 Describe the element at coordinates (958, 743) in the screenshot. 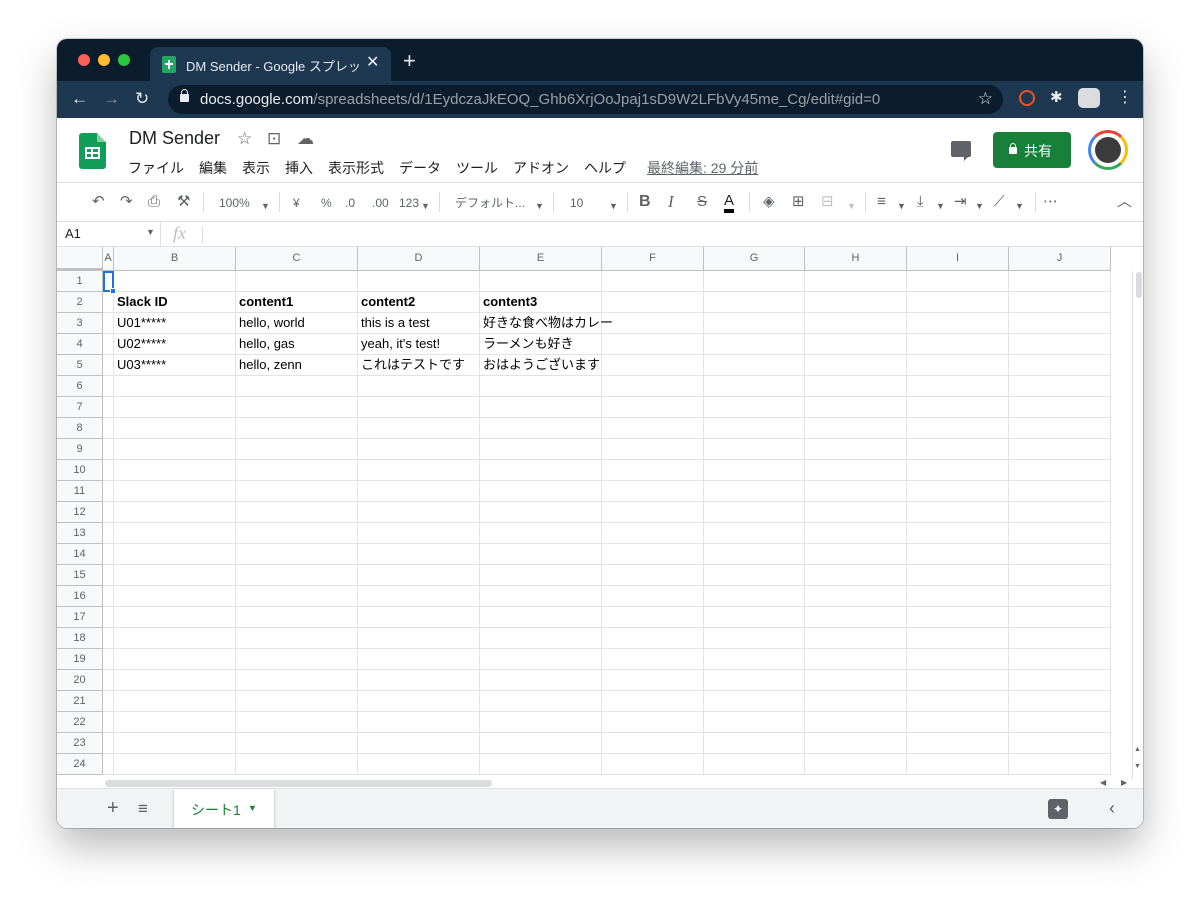

I see `cell-i23` at that location.